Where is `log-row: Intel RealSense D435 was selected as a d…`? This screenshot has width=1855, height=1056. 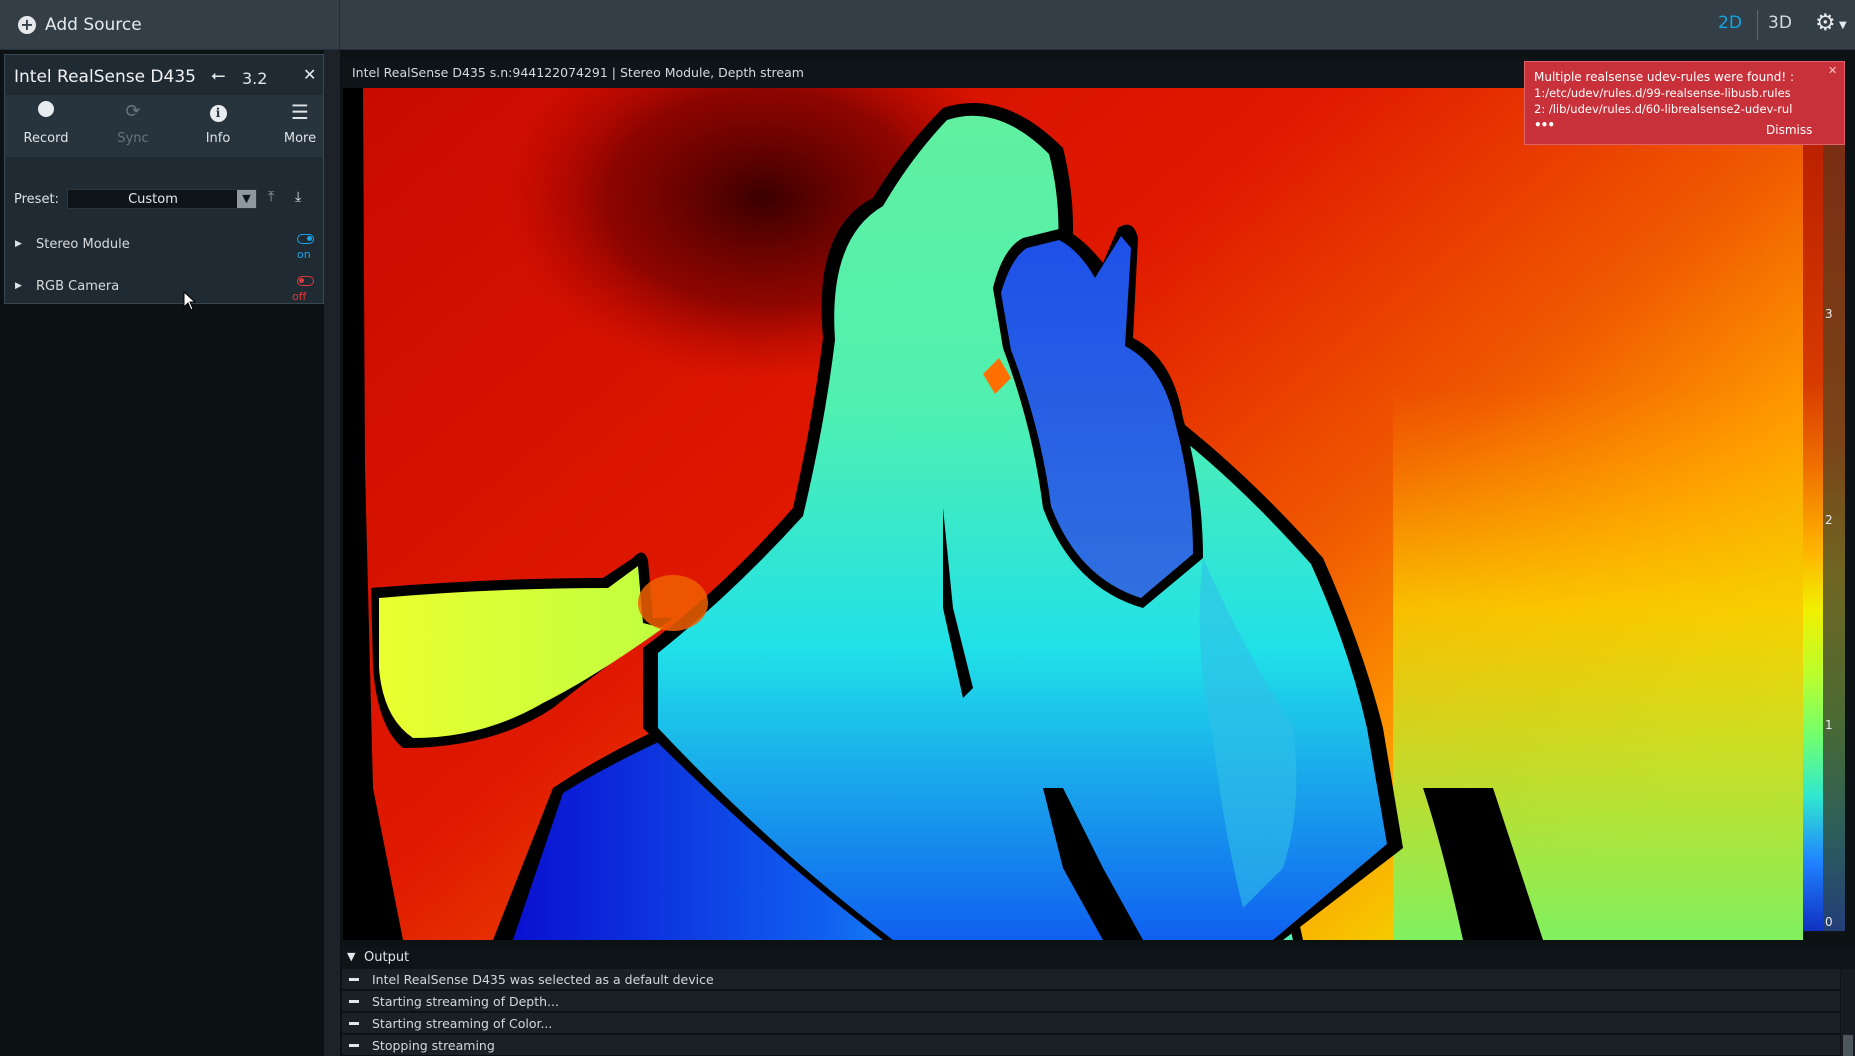
log-row: Intel RealSense D435 was selected as a d… is located at coordinates (1091, 979).